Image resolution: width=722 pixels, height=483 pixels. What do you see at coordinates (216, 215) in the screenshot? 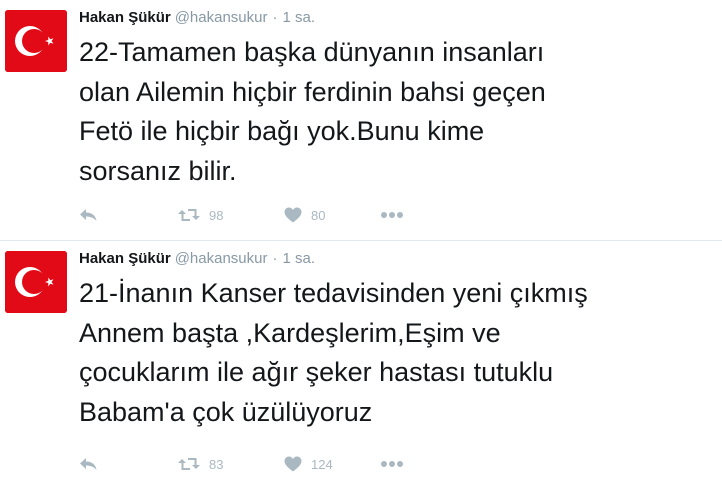
I see `retweet-count: 98` at bounding box center [216, 215].